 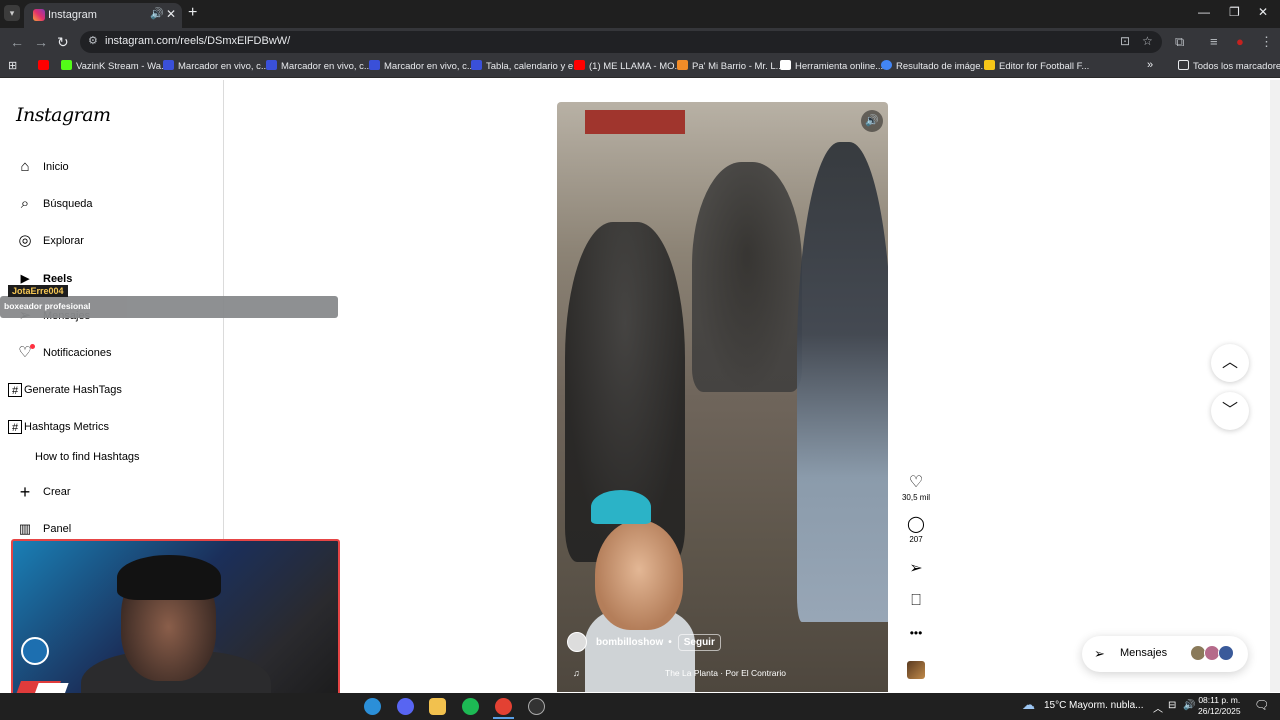 What do you see at coordinates (621, 507) in the screenshot?
I see `reactor-cap` at bounding box center [621, 507].